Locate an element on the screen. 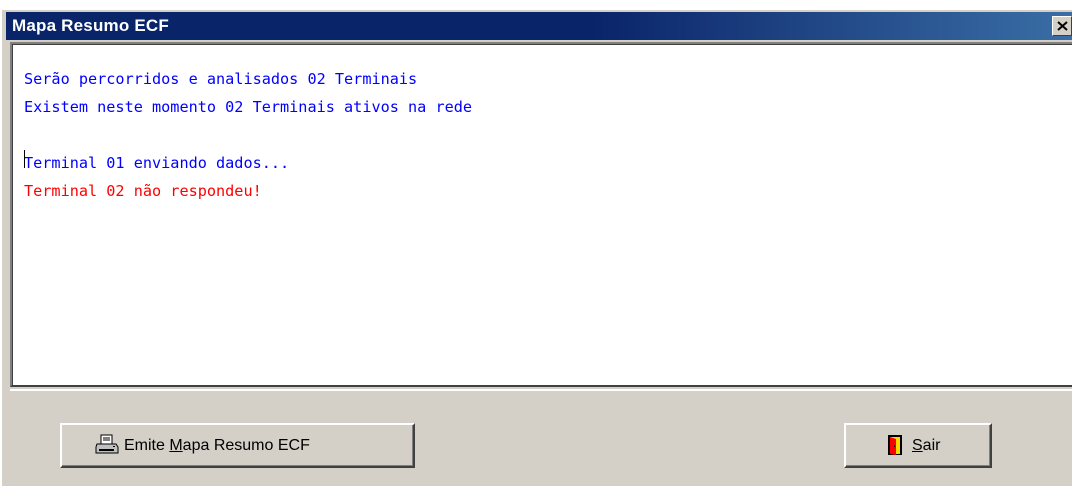 The height and width of the screenshot is (486, 1072). exit-door-icon is located at coordinates (895, 445).